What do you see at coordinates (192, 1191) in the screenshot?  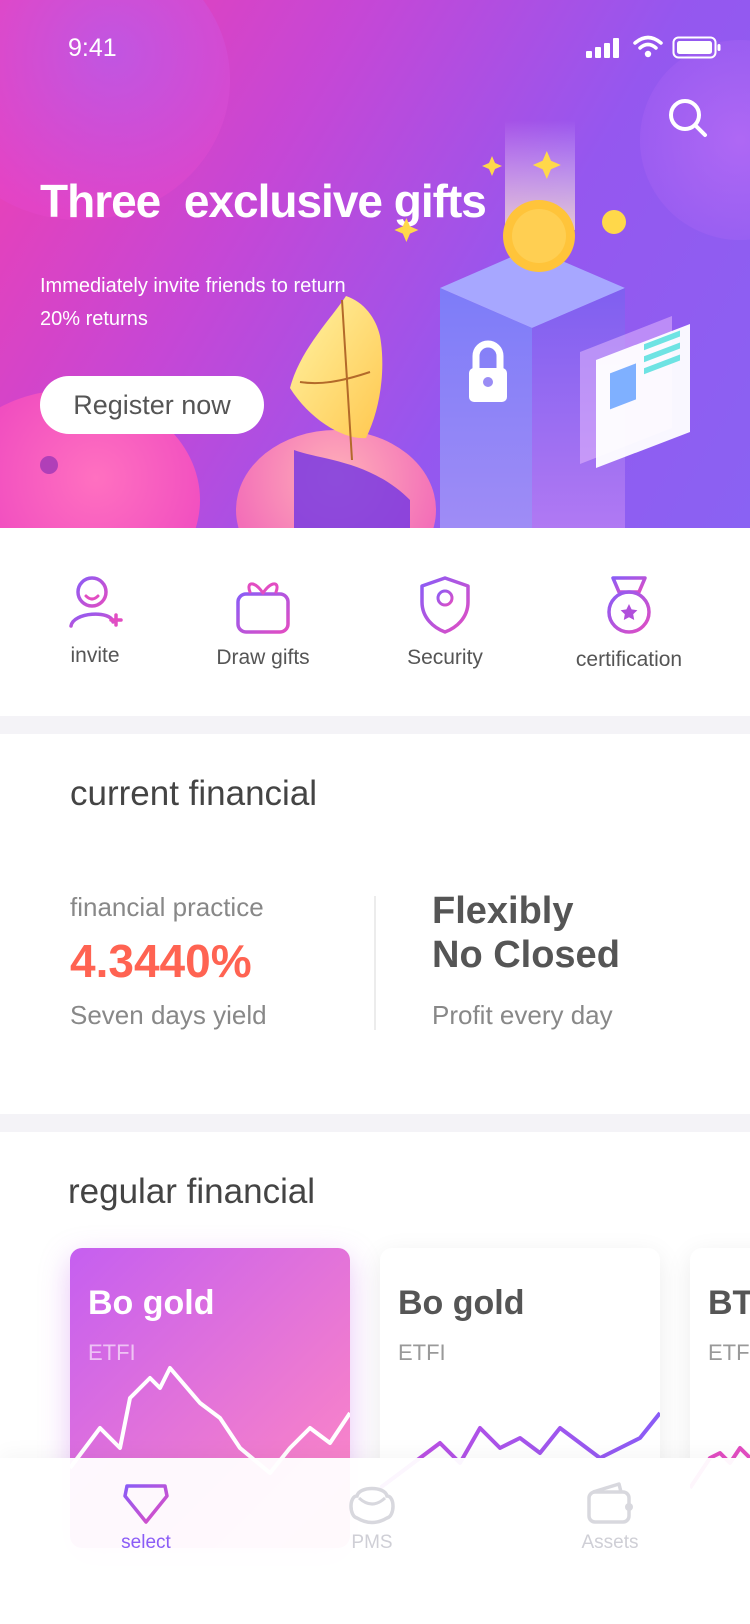 I see `section-title: regular financial` at bounding box center [192, 1191].